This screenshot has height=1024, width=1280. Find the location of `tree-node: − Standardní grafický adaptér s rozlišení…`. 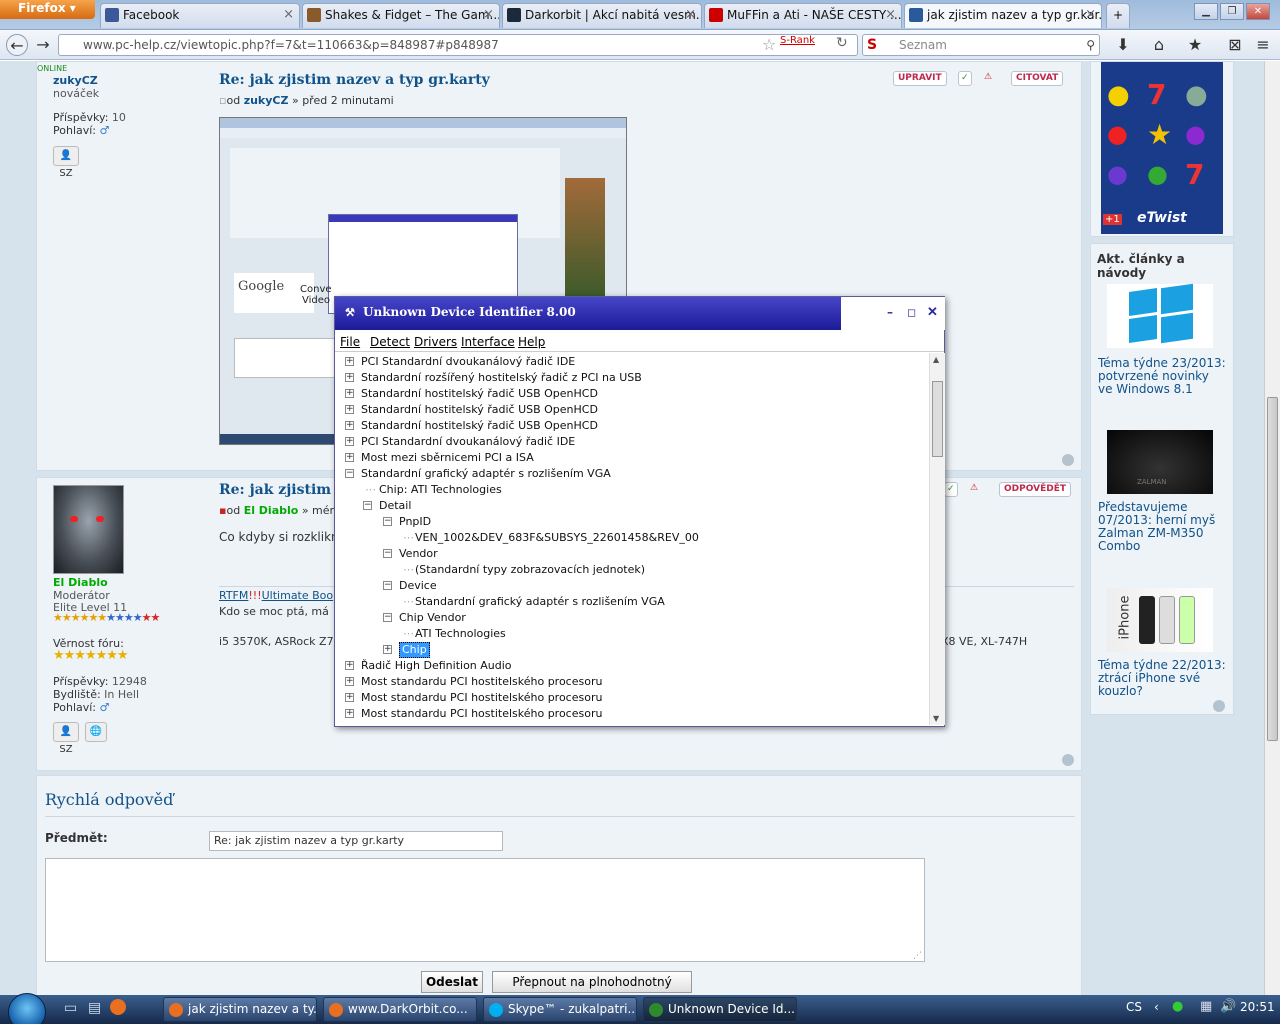

tree-node: − Standardní grafický adaptér s rozlišení… is located at coordinates (630, 474).